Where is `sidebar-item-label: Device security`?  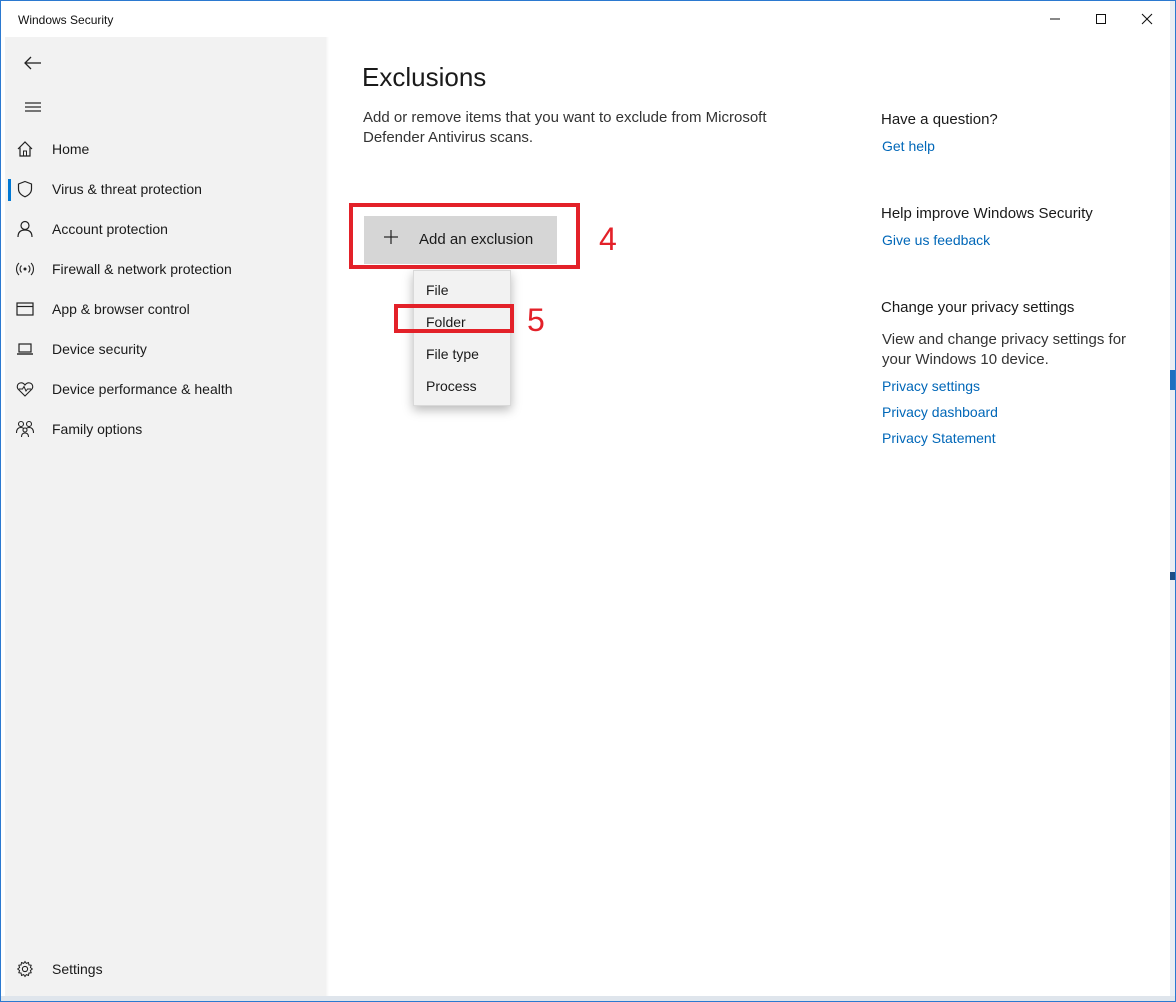
sidebar-item-label: Device security is located at coordinates (99, 349).